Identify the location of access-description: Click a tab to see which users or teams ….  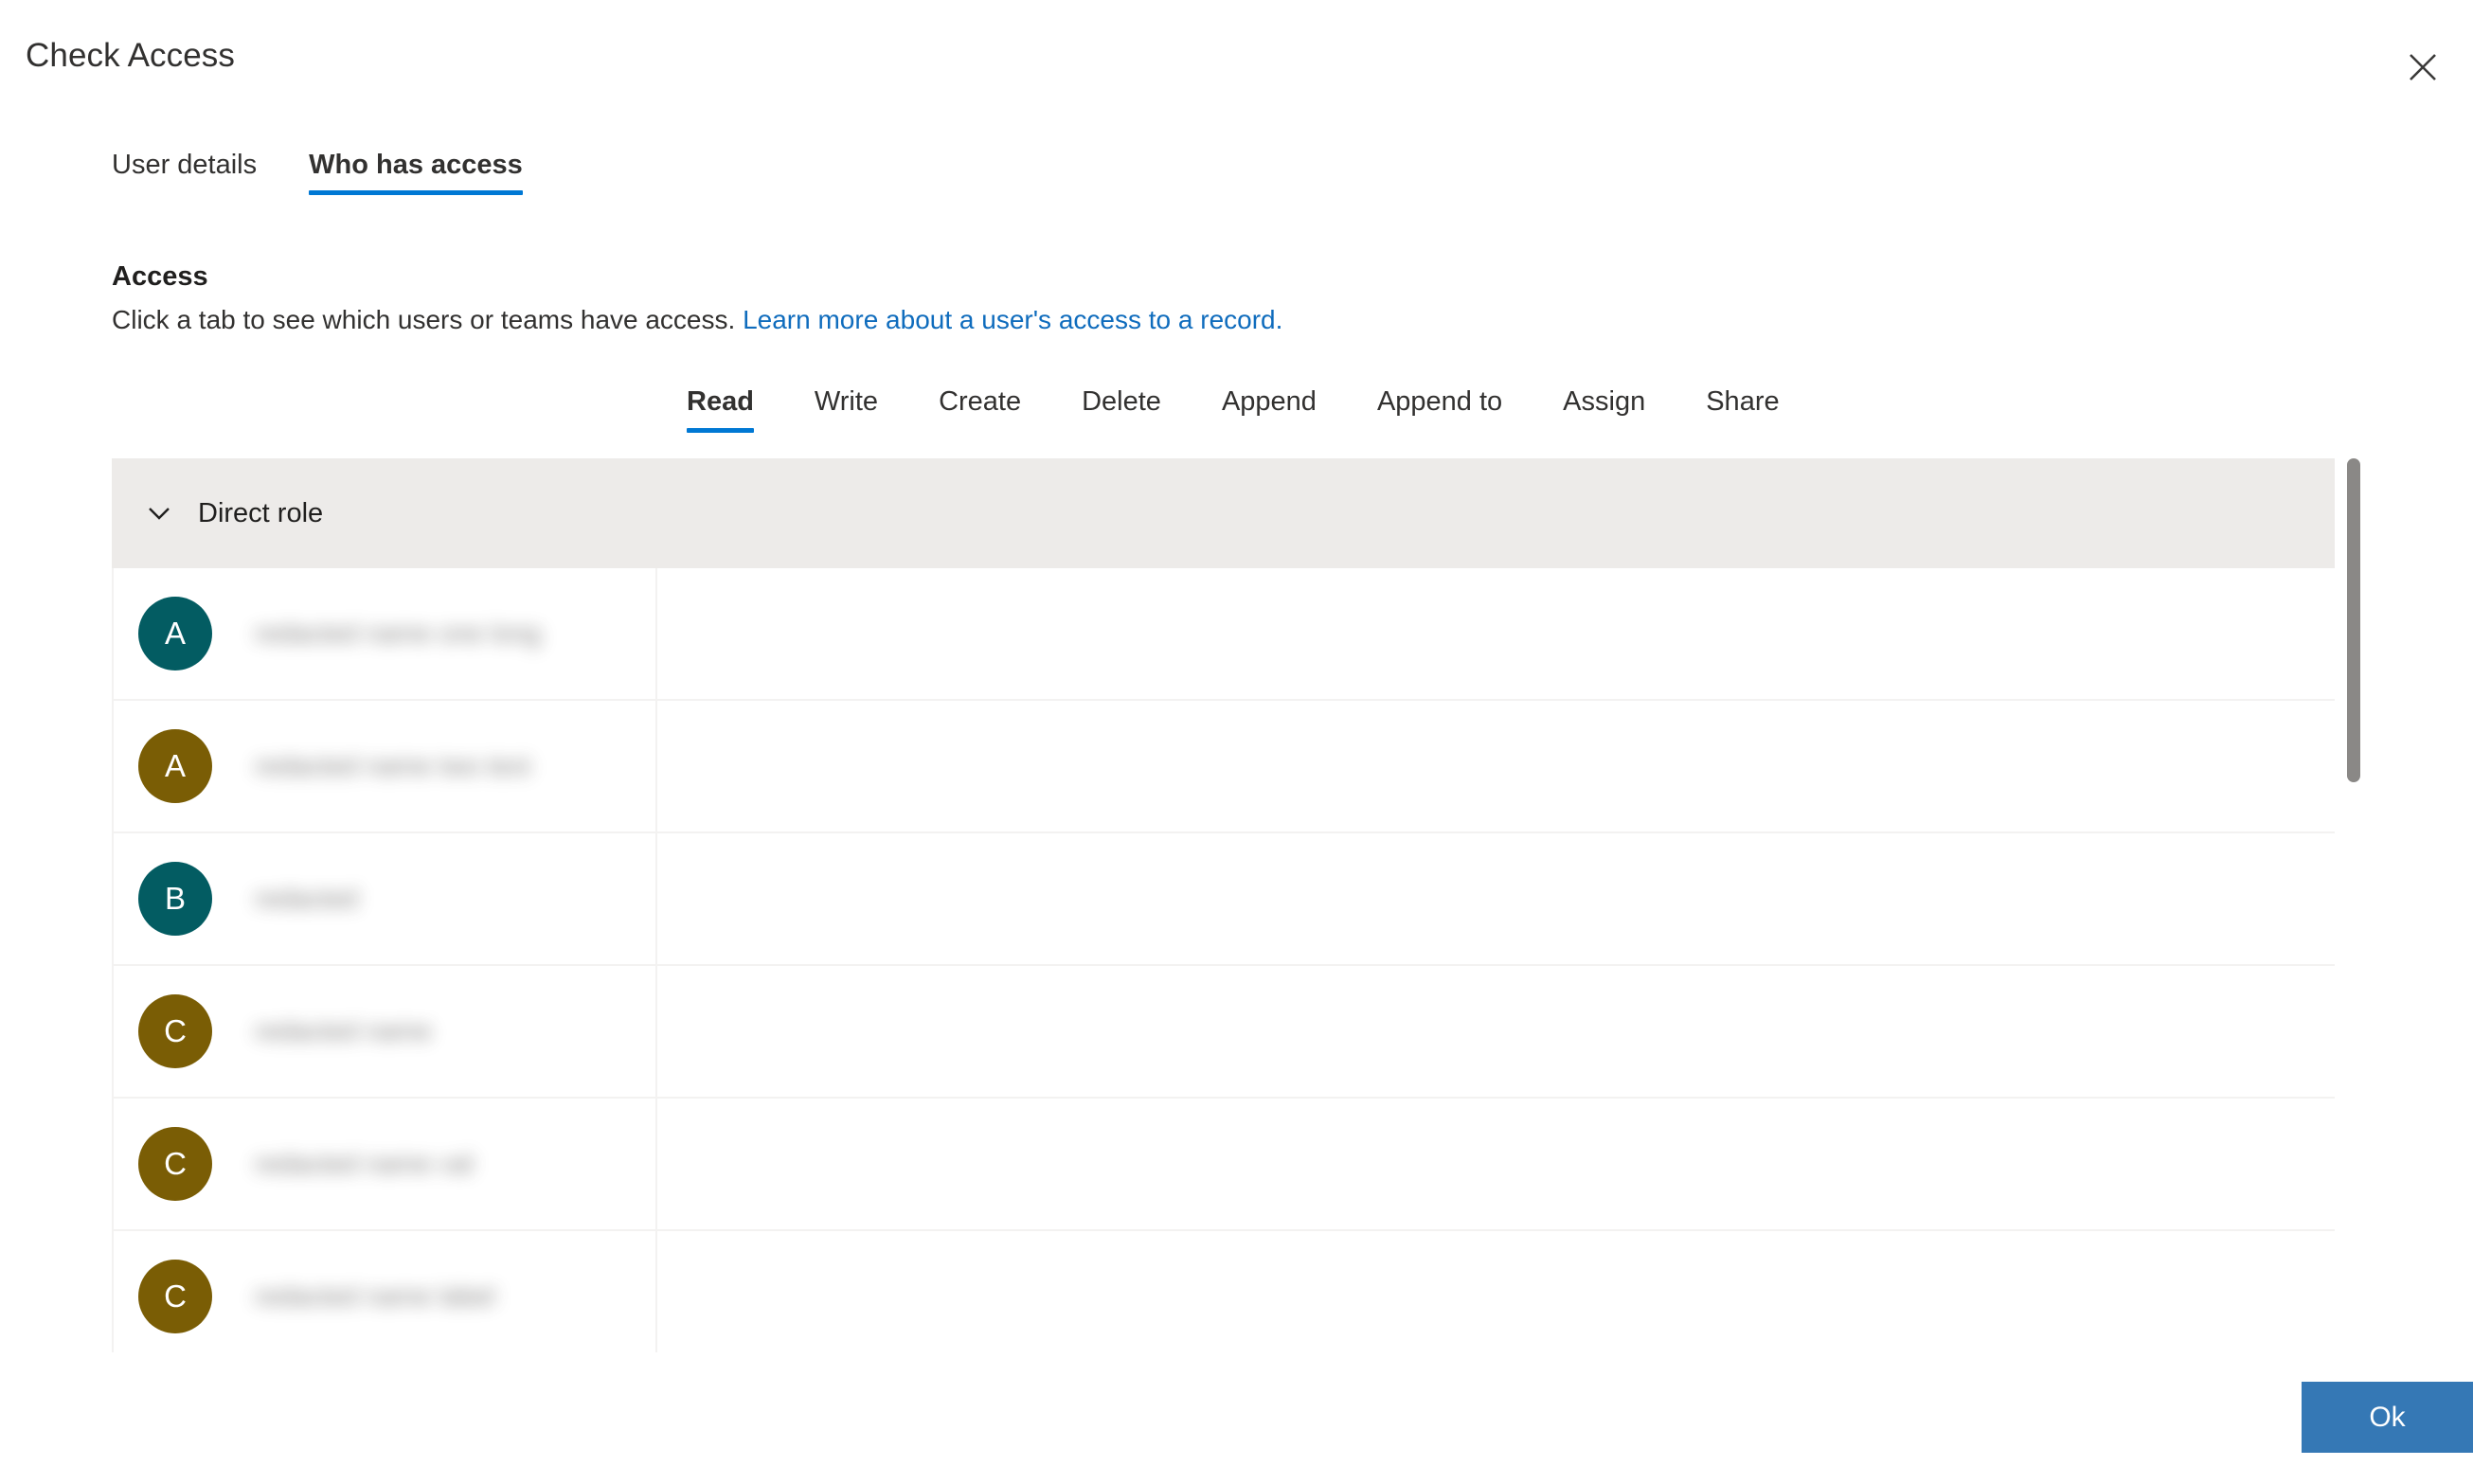
(697, 320).